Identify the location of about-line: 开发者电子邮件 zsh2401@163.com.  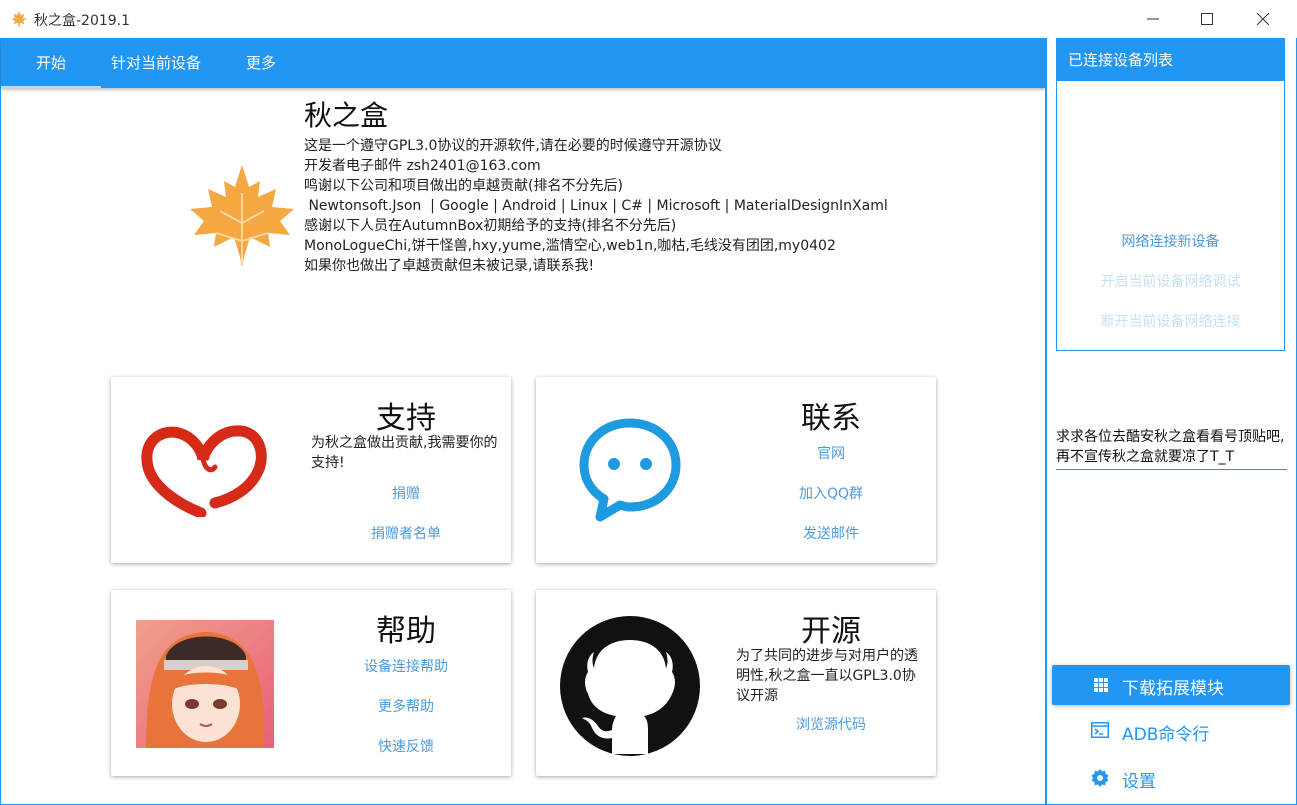
(422, 166).